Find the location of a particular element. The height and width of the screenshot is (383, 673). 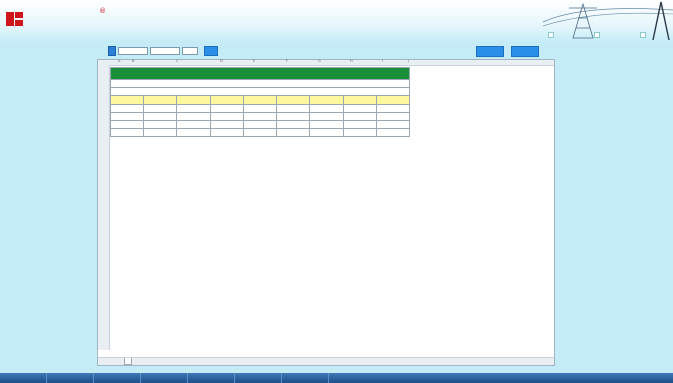

logout-icon is located at coordinates (643, 34).